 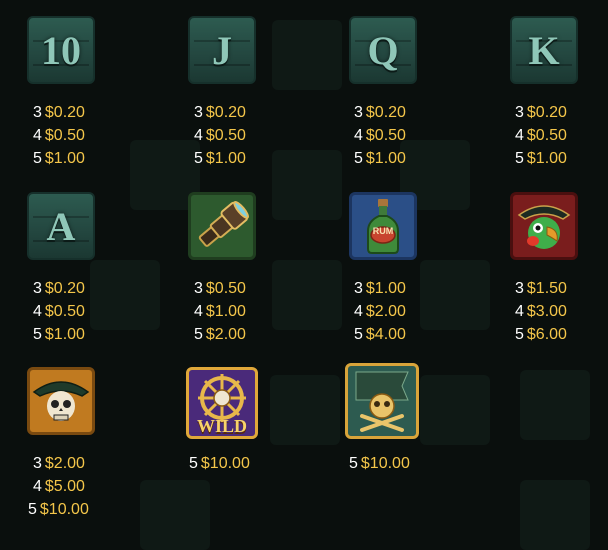 I want to click on pay-row: 5 $2.00, so click(x=220, y=334).